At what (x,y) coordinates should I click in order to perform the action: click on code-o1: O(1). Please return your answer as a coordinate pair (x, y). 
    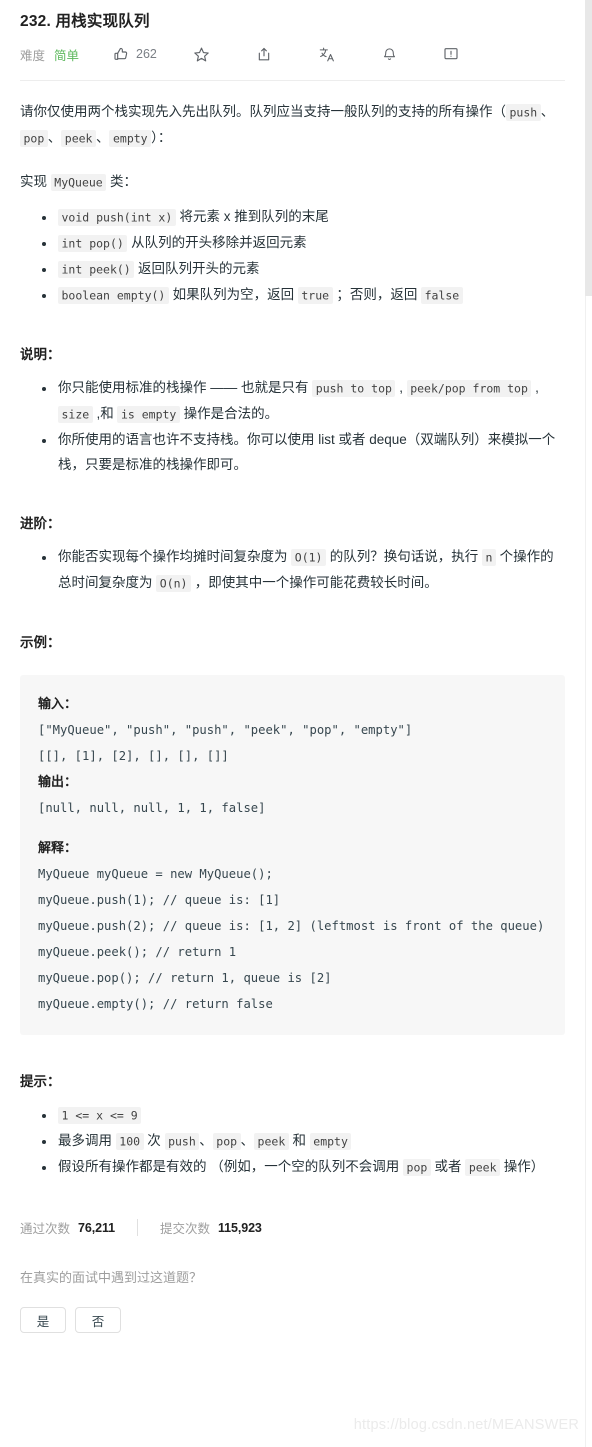
    Looking at the image, I should click on (308, 557).